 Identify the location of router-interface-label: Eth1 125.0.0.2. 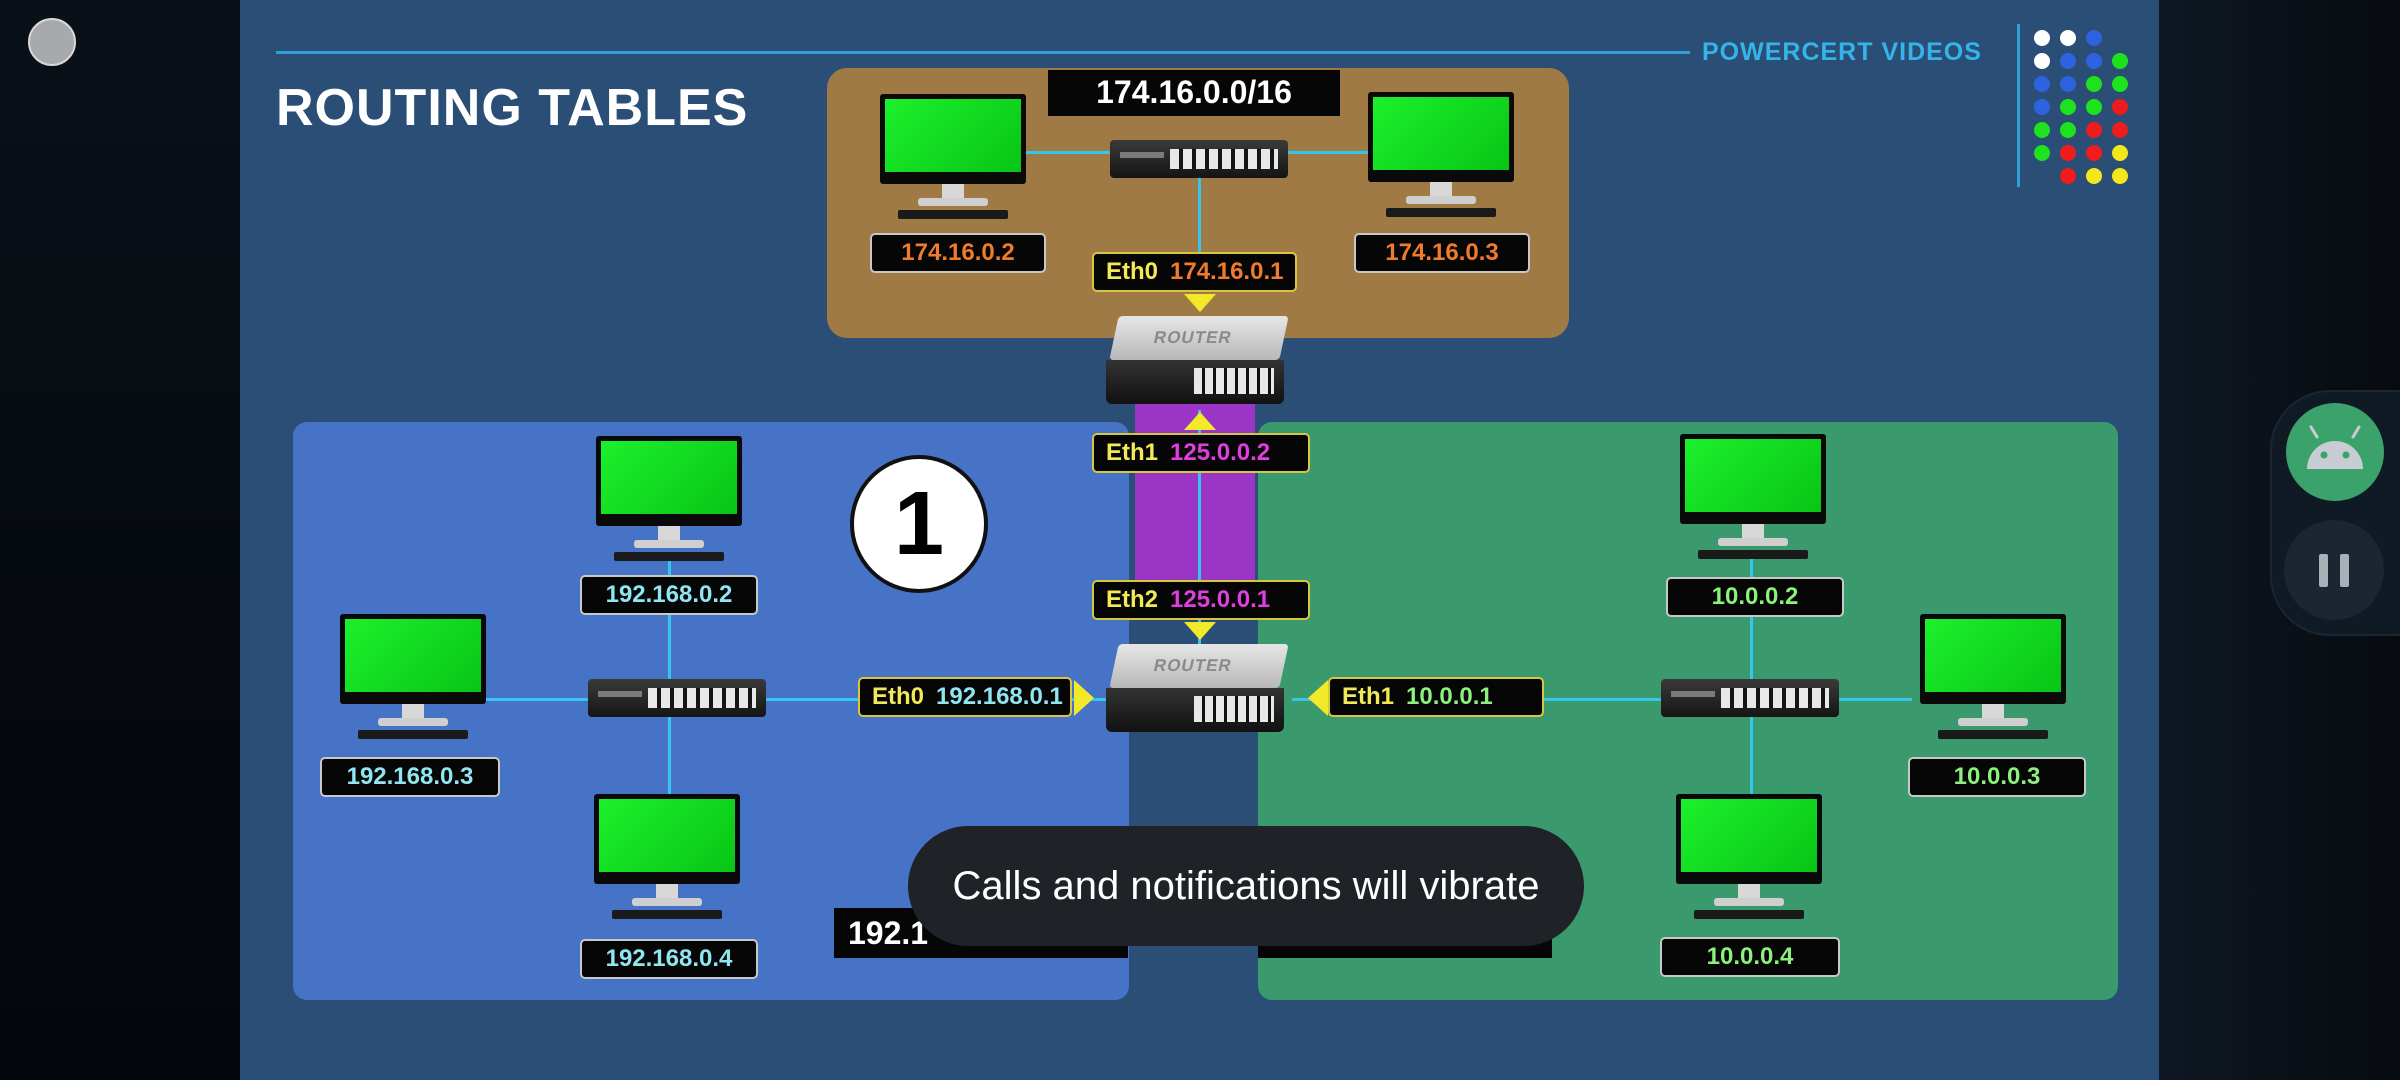
(1201, 453).